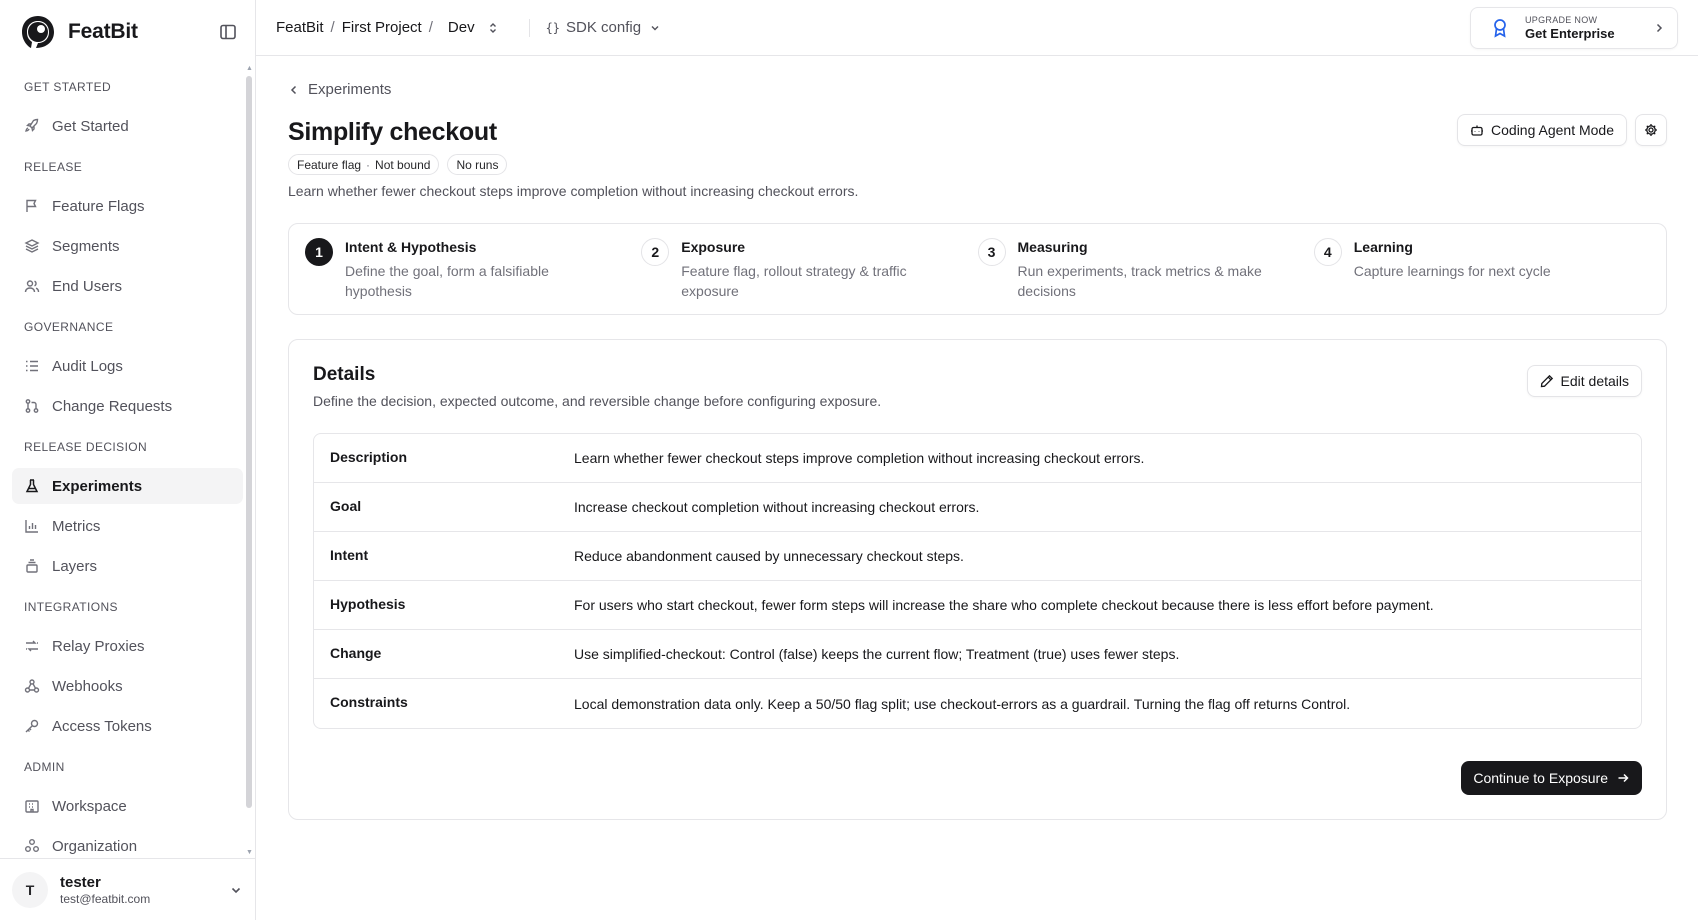 The height and width of the screenshot is (920, 1698). What do you see at coordinates (1570, 33) in the screenshot?
I see `upgrade-large-label: Get Enterprise` at bounding box center [1570, 33].